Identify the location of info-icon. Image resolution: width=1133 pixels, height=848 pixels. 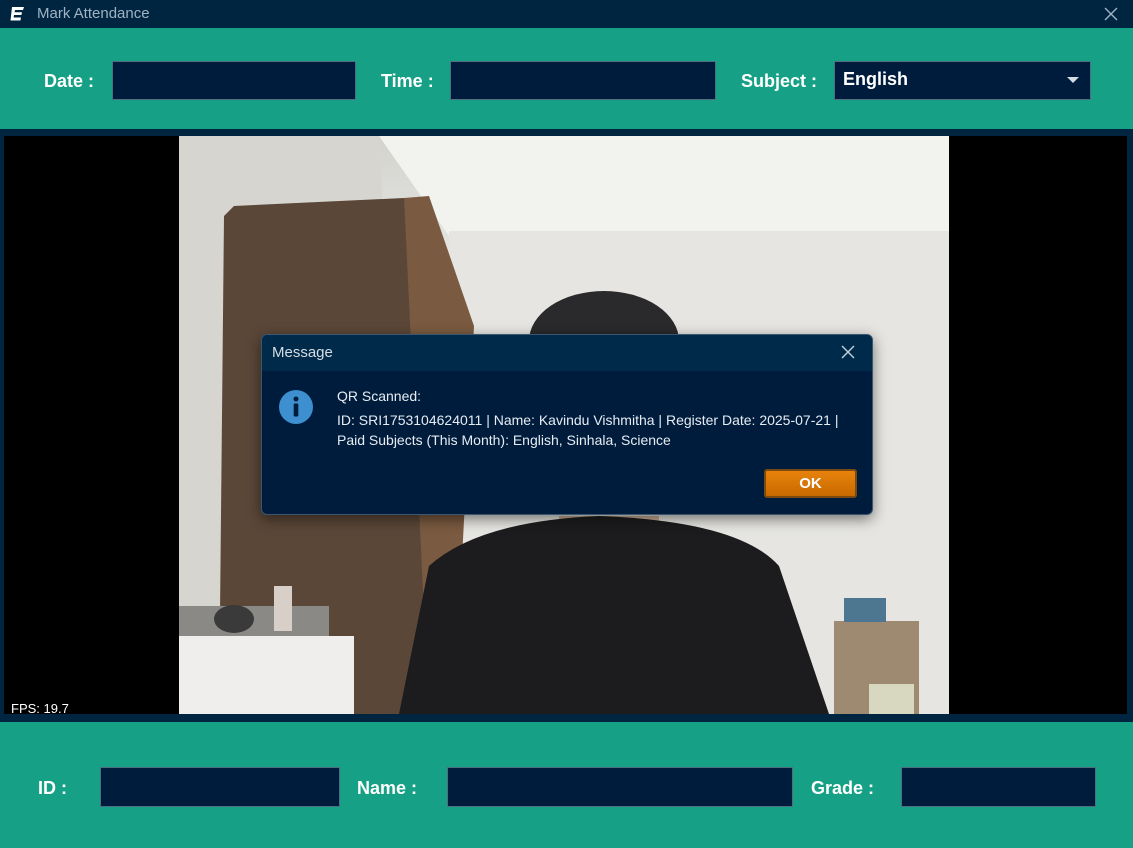
(296, 407).